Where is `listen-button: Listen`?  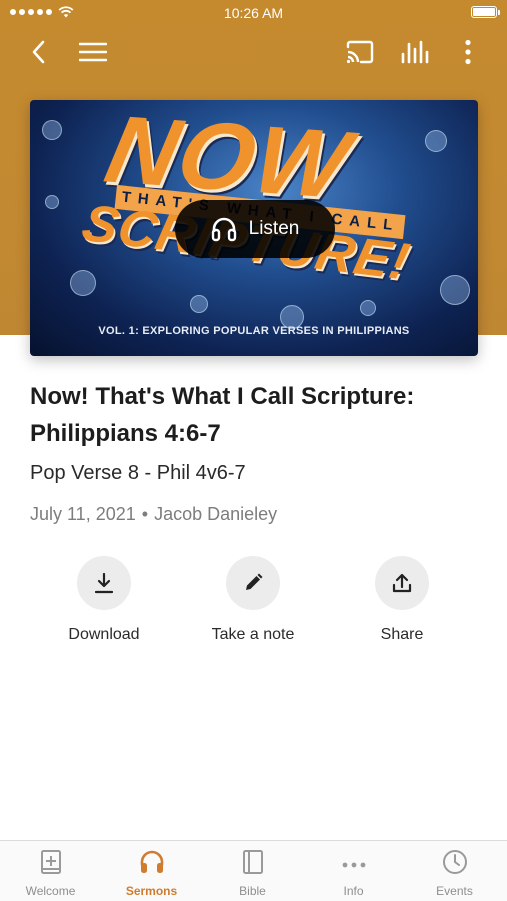
listen-button: Listen is located at coordinates (255, 229).